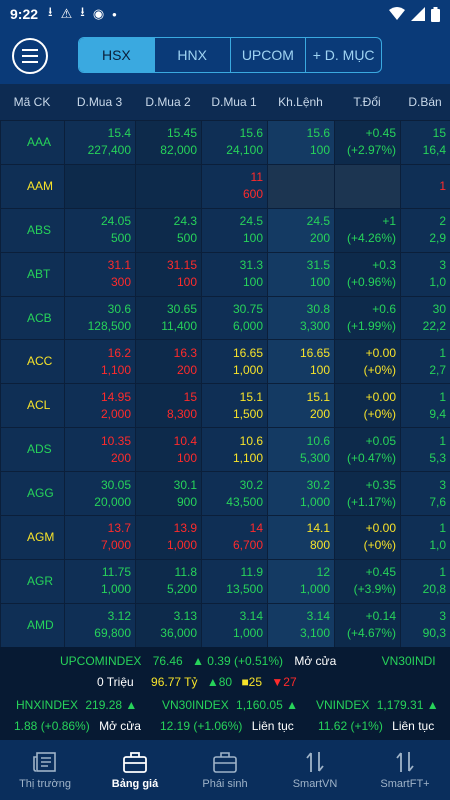 Image resolution: width=450 pixels, height=800 pixels. Describe the element at coordinates (234, 450) in the screenshot. I see `bid1-cell: 10.6 1,100` at that location.